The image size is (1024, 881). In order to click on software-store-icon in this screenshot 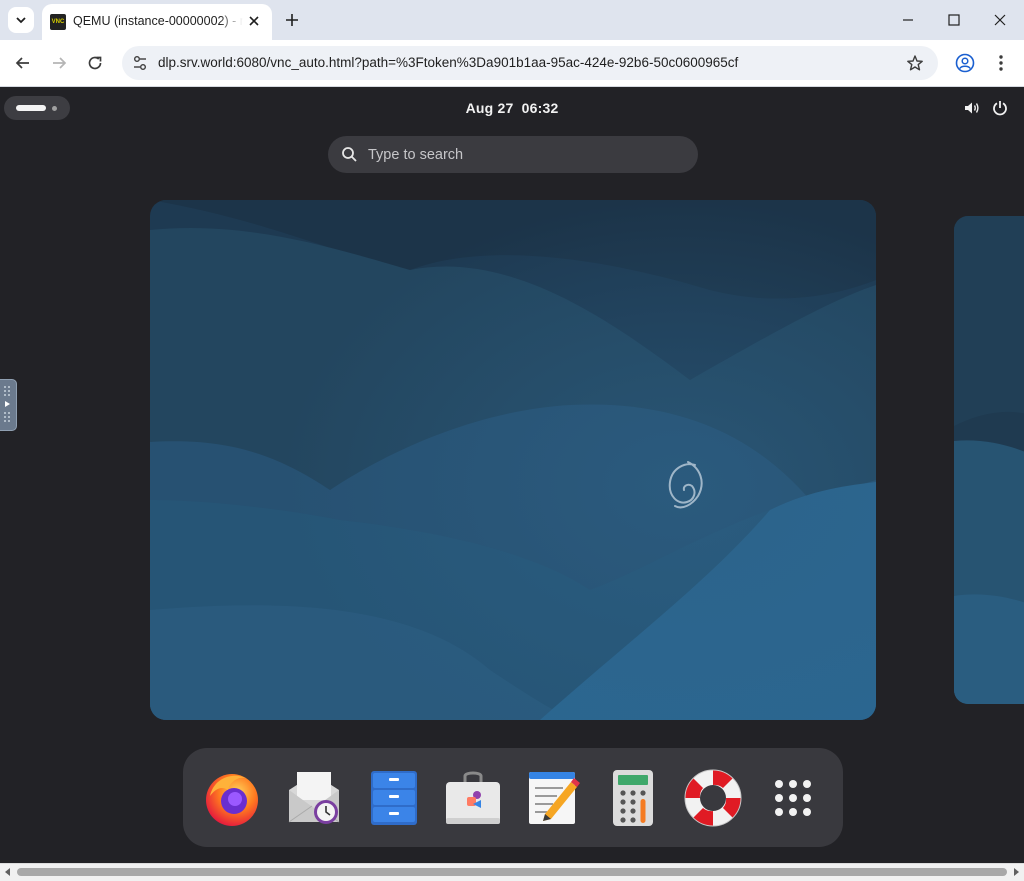, I will do `click(473, 798)`.